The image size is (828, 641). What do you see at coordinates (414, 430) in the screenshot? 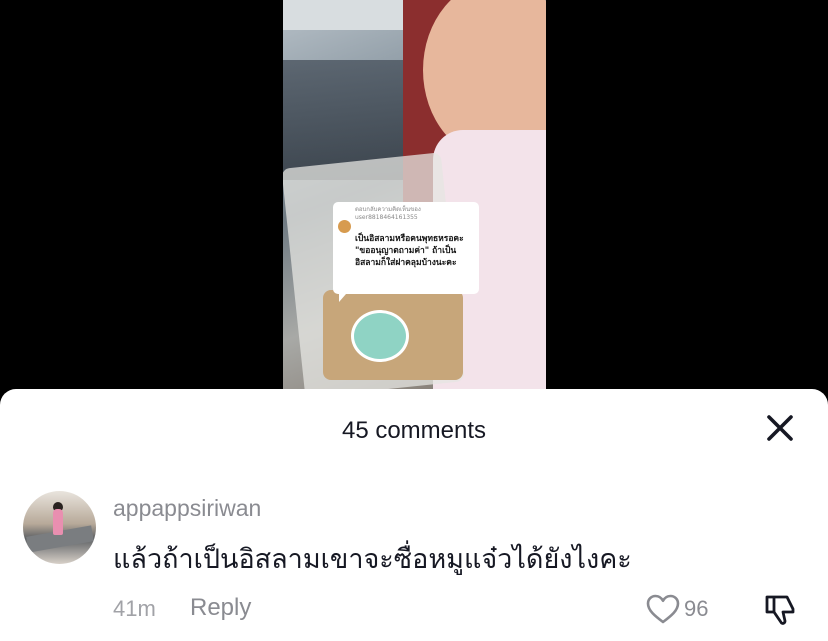
I see `comments-count-title: 45 comments` at bounding box center [414, 430].